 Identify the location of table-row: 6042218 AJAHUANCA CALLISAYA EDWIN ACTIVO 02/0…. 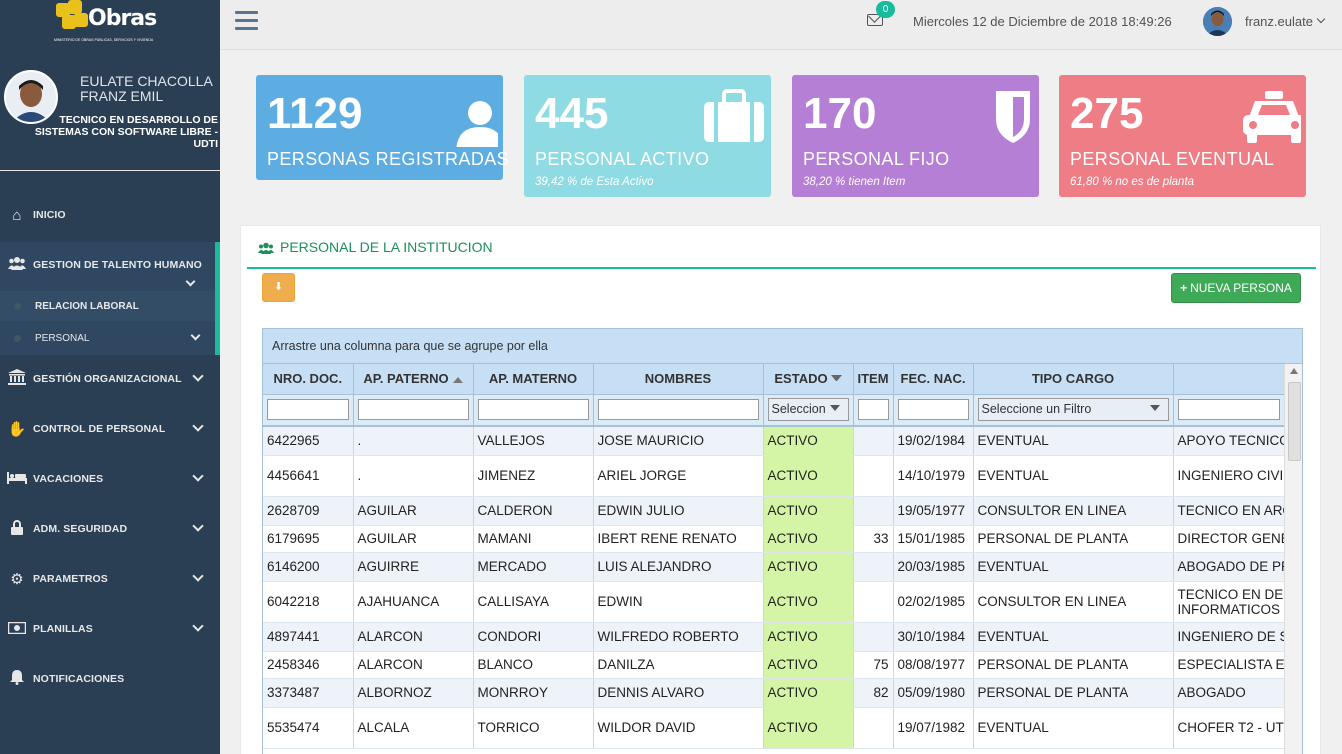
(774, 602).